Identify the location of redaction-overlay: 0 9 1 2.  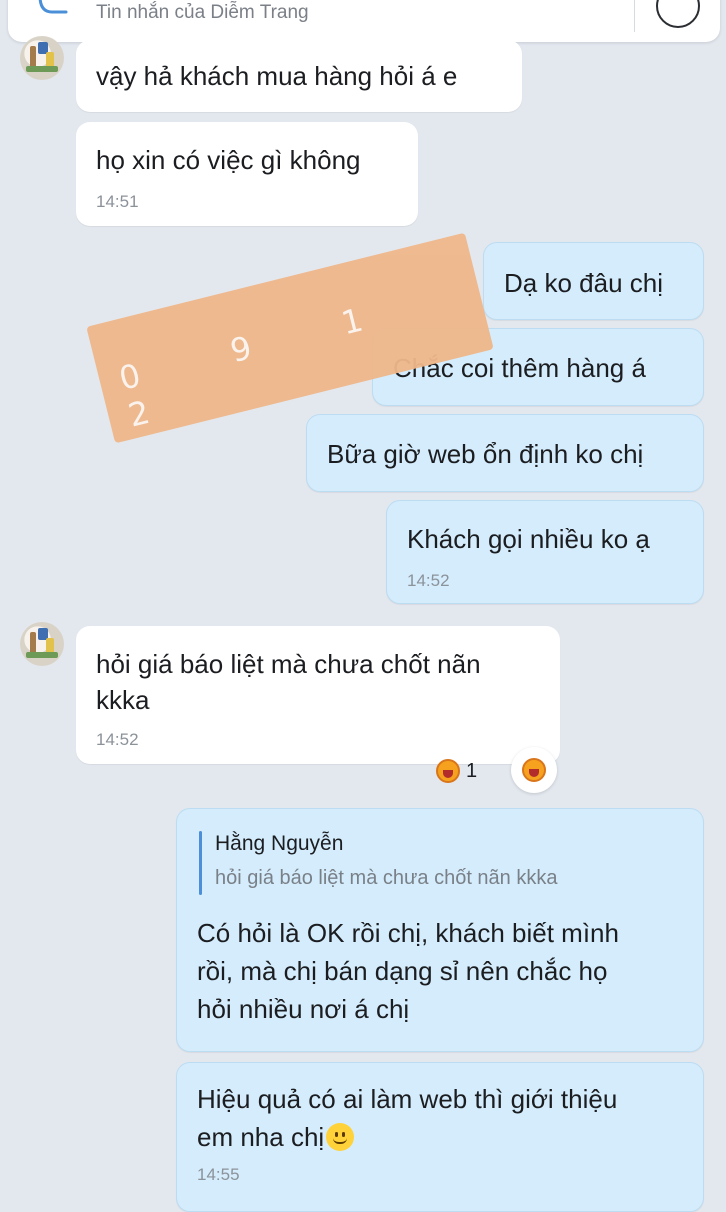
(290, 338).